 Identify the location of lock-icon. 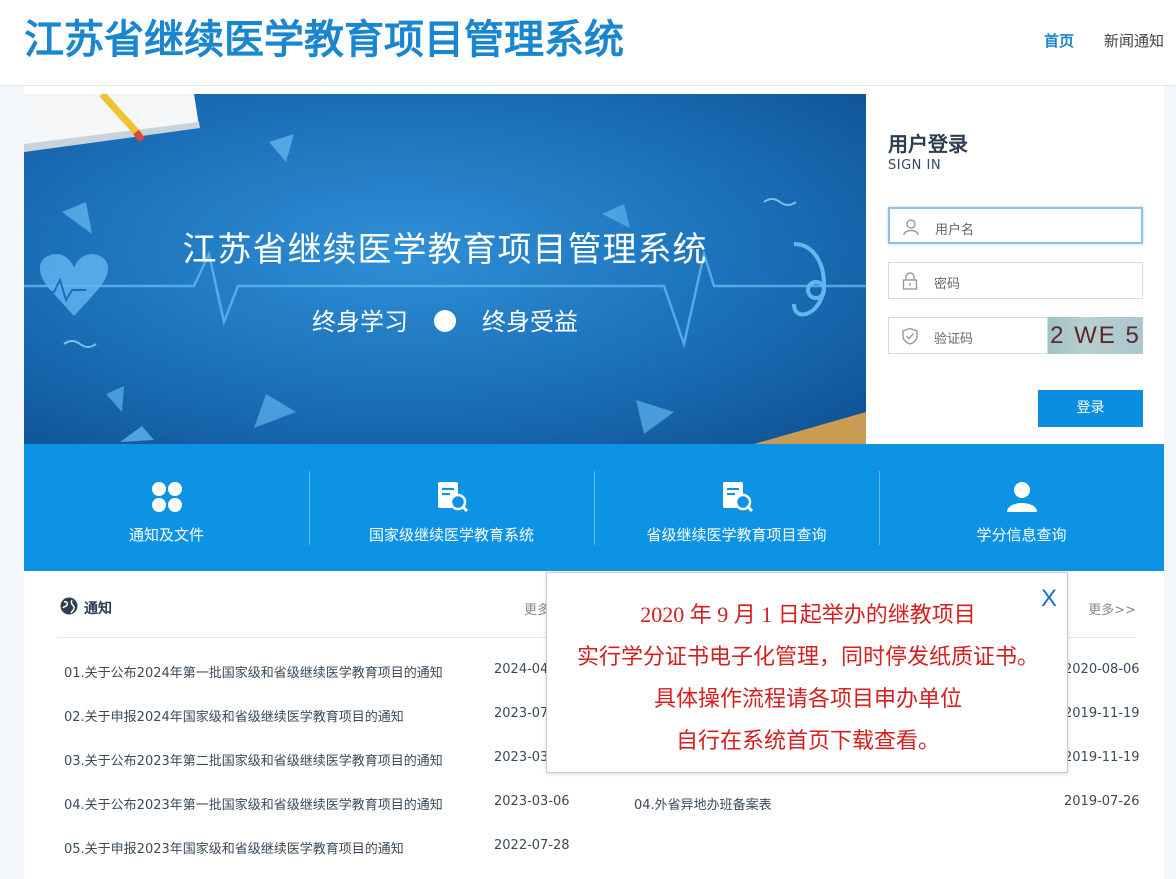
(910, 281).